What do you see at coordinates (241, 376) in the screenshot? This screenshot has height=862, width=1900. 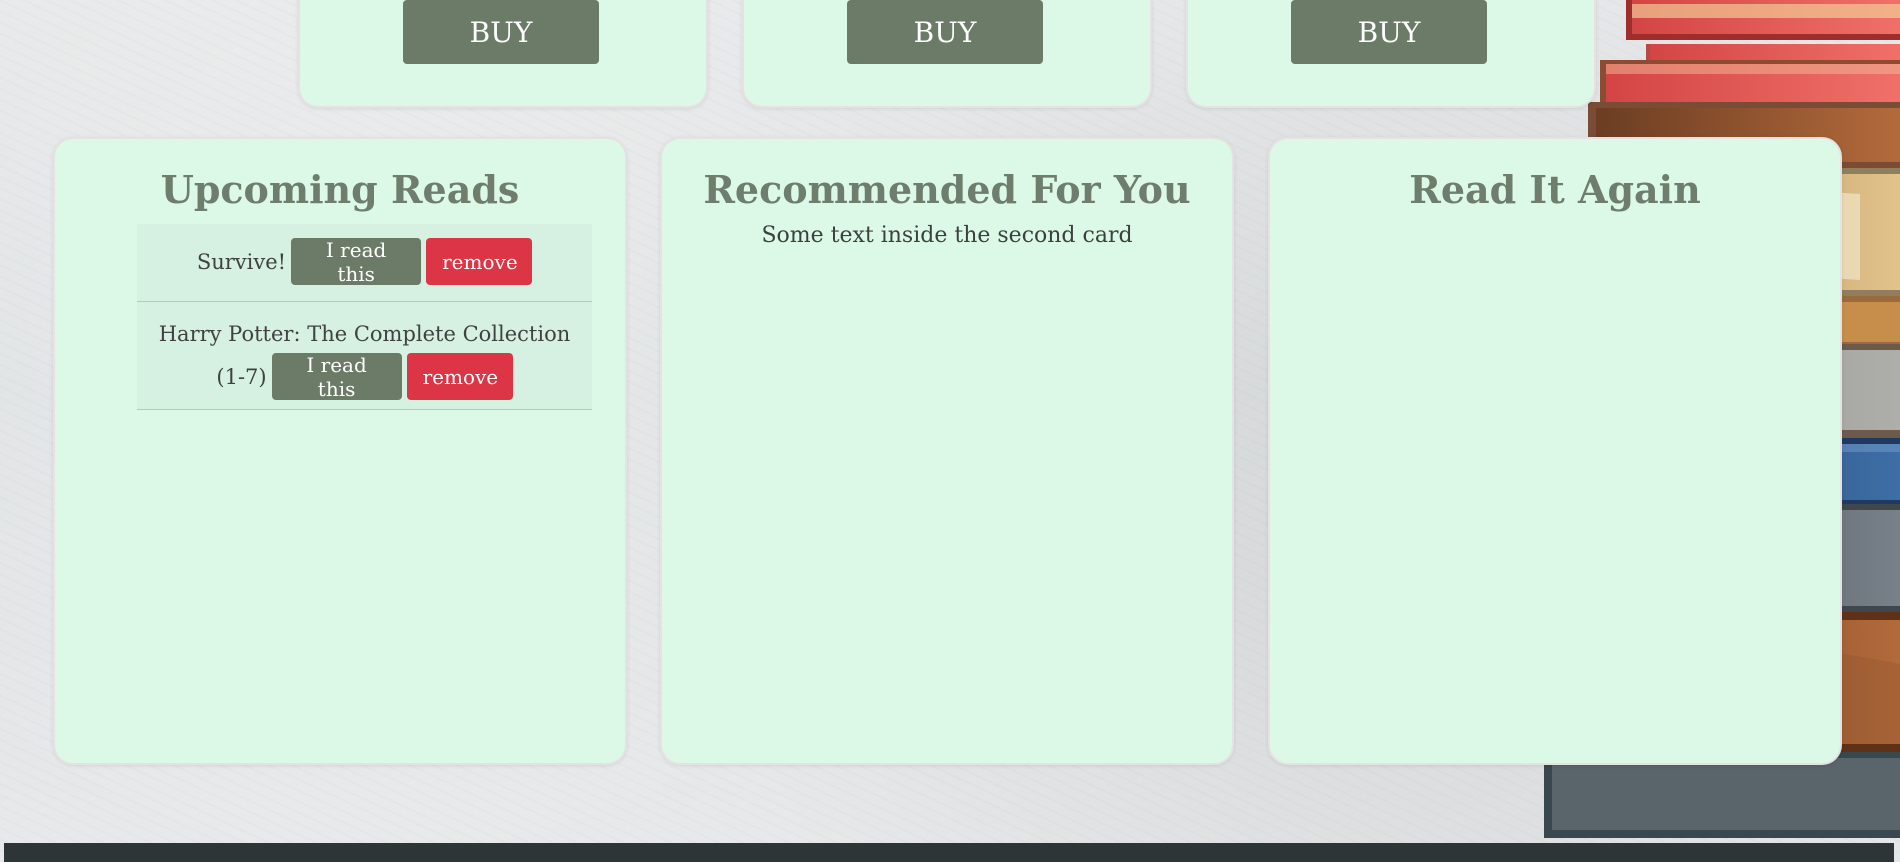 I see `book-title-line-2: (1-7)` at bounding box center [241, 376].